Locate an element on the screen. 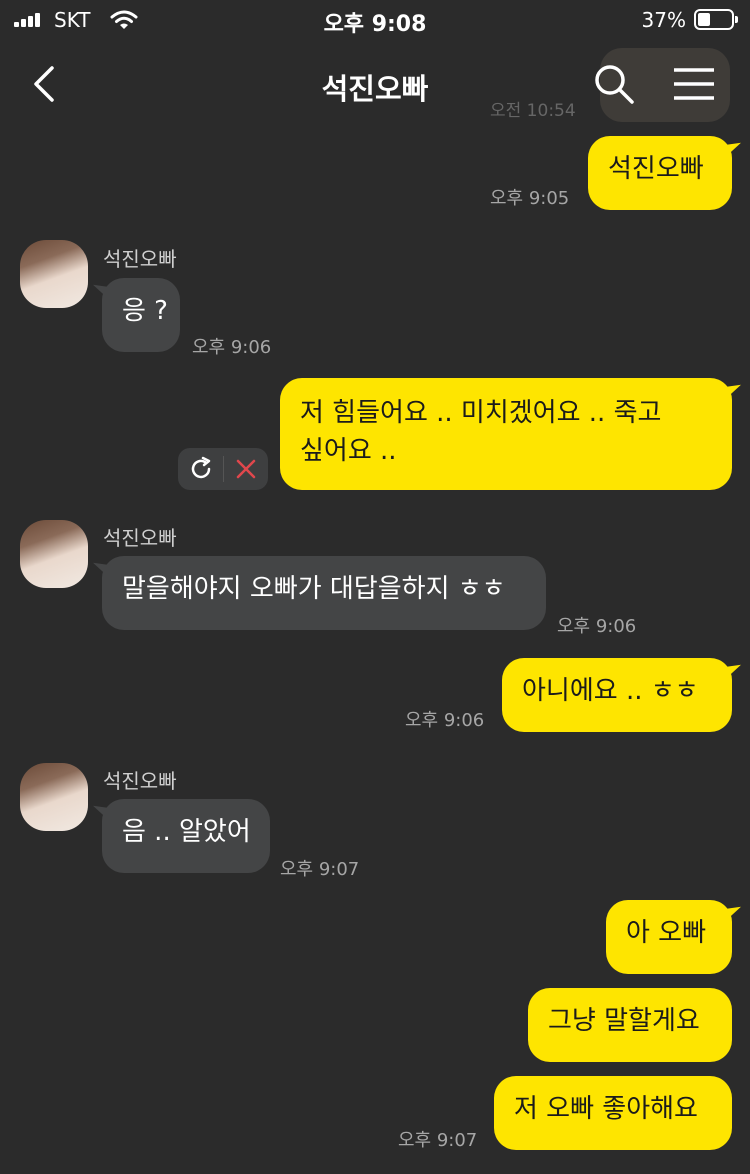  my-message-bubble: 아니에요 .. ㅎㅎ is located at coordinates (617, 695).